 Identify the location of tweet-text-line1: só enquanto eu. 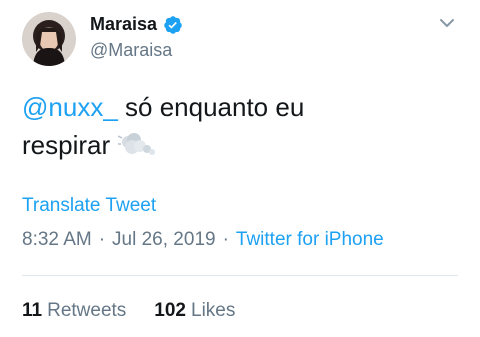
(211, 107).